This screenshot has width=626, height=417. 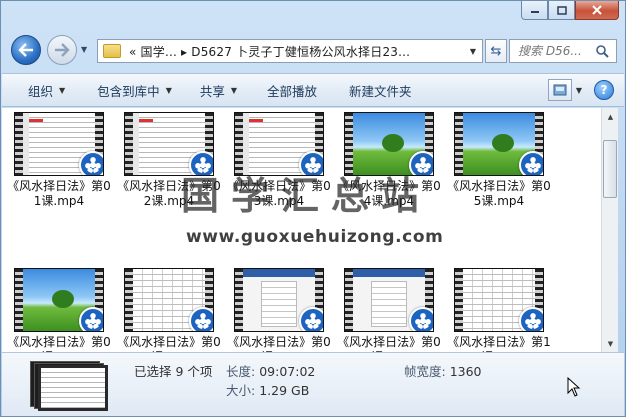 What do you see at coordinates (287, 371) in the screenshot?
I see `duration-value: 09:07:02` at bounding box center [287, 371].